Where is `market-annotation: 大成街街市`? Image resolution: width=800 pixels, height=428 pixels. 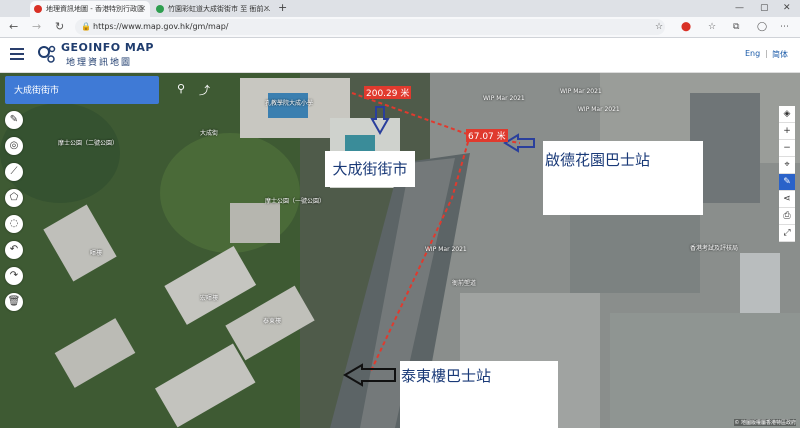
market-annotation: 大成街街市 is located at coordinates (370, 169).